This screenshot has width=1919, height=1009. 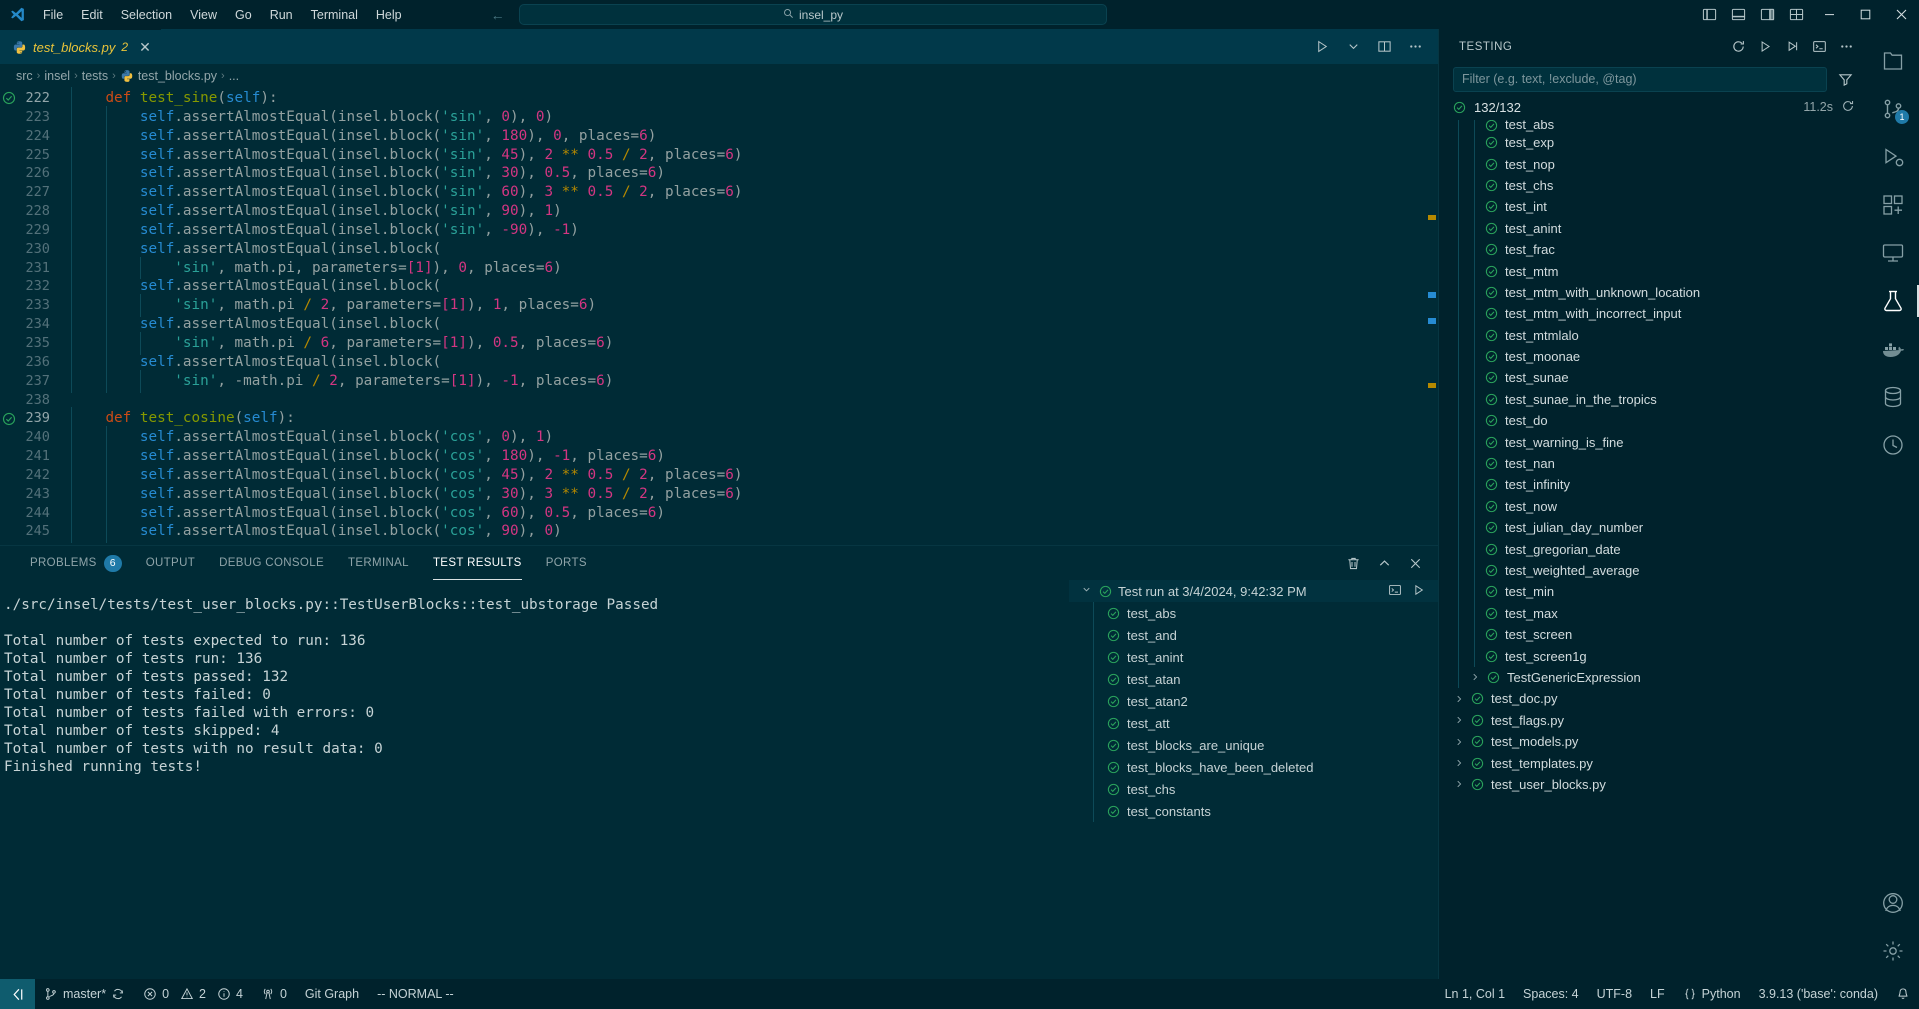 I want to click on breadcrumb-part: tests, so click(x=95, y=76).